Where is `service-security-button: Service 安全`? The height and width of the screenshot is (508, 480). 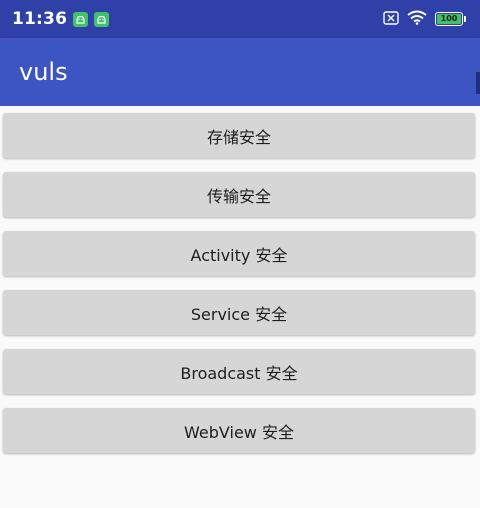
service-security-button: Service 安全 is located at coordinates (239, 312).